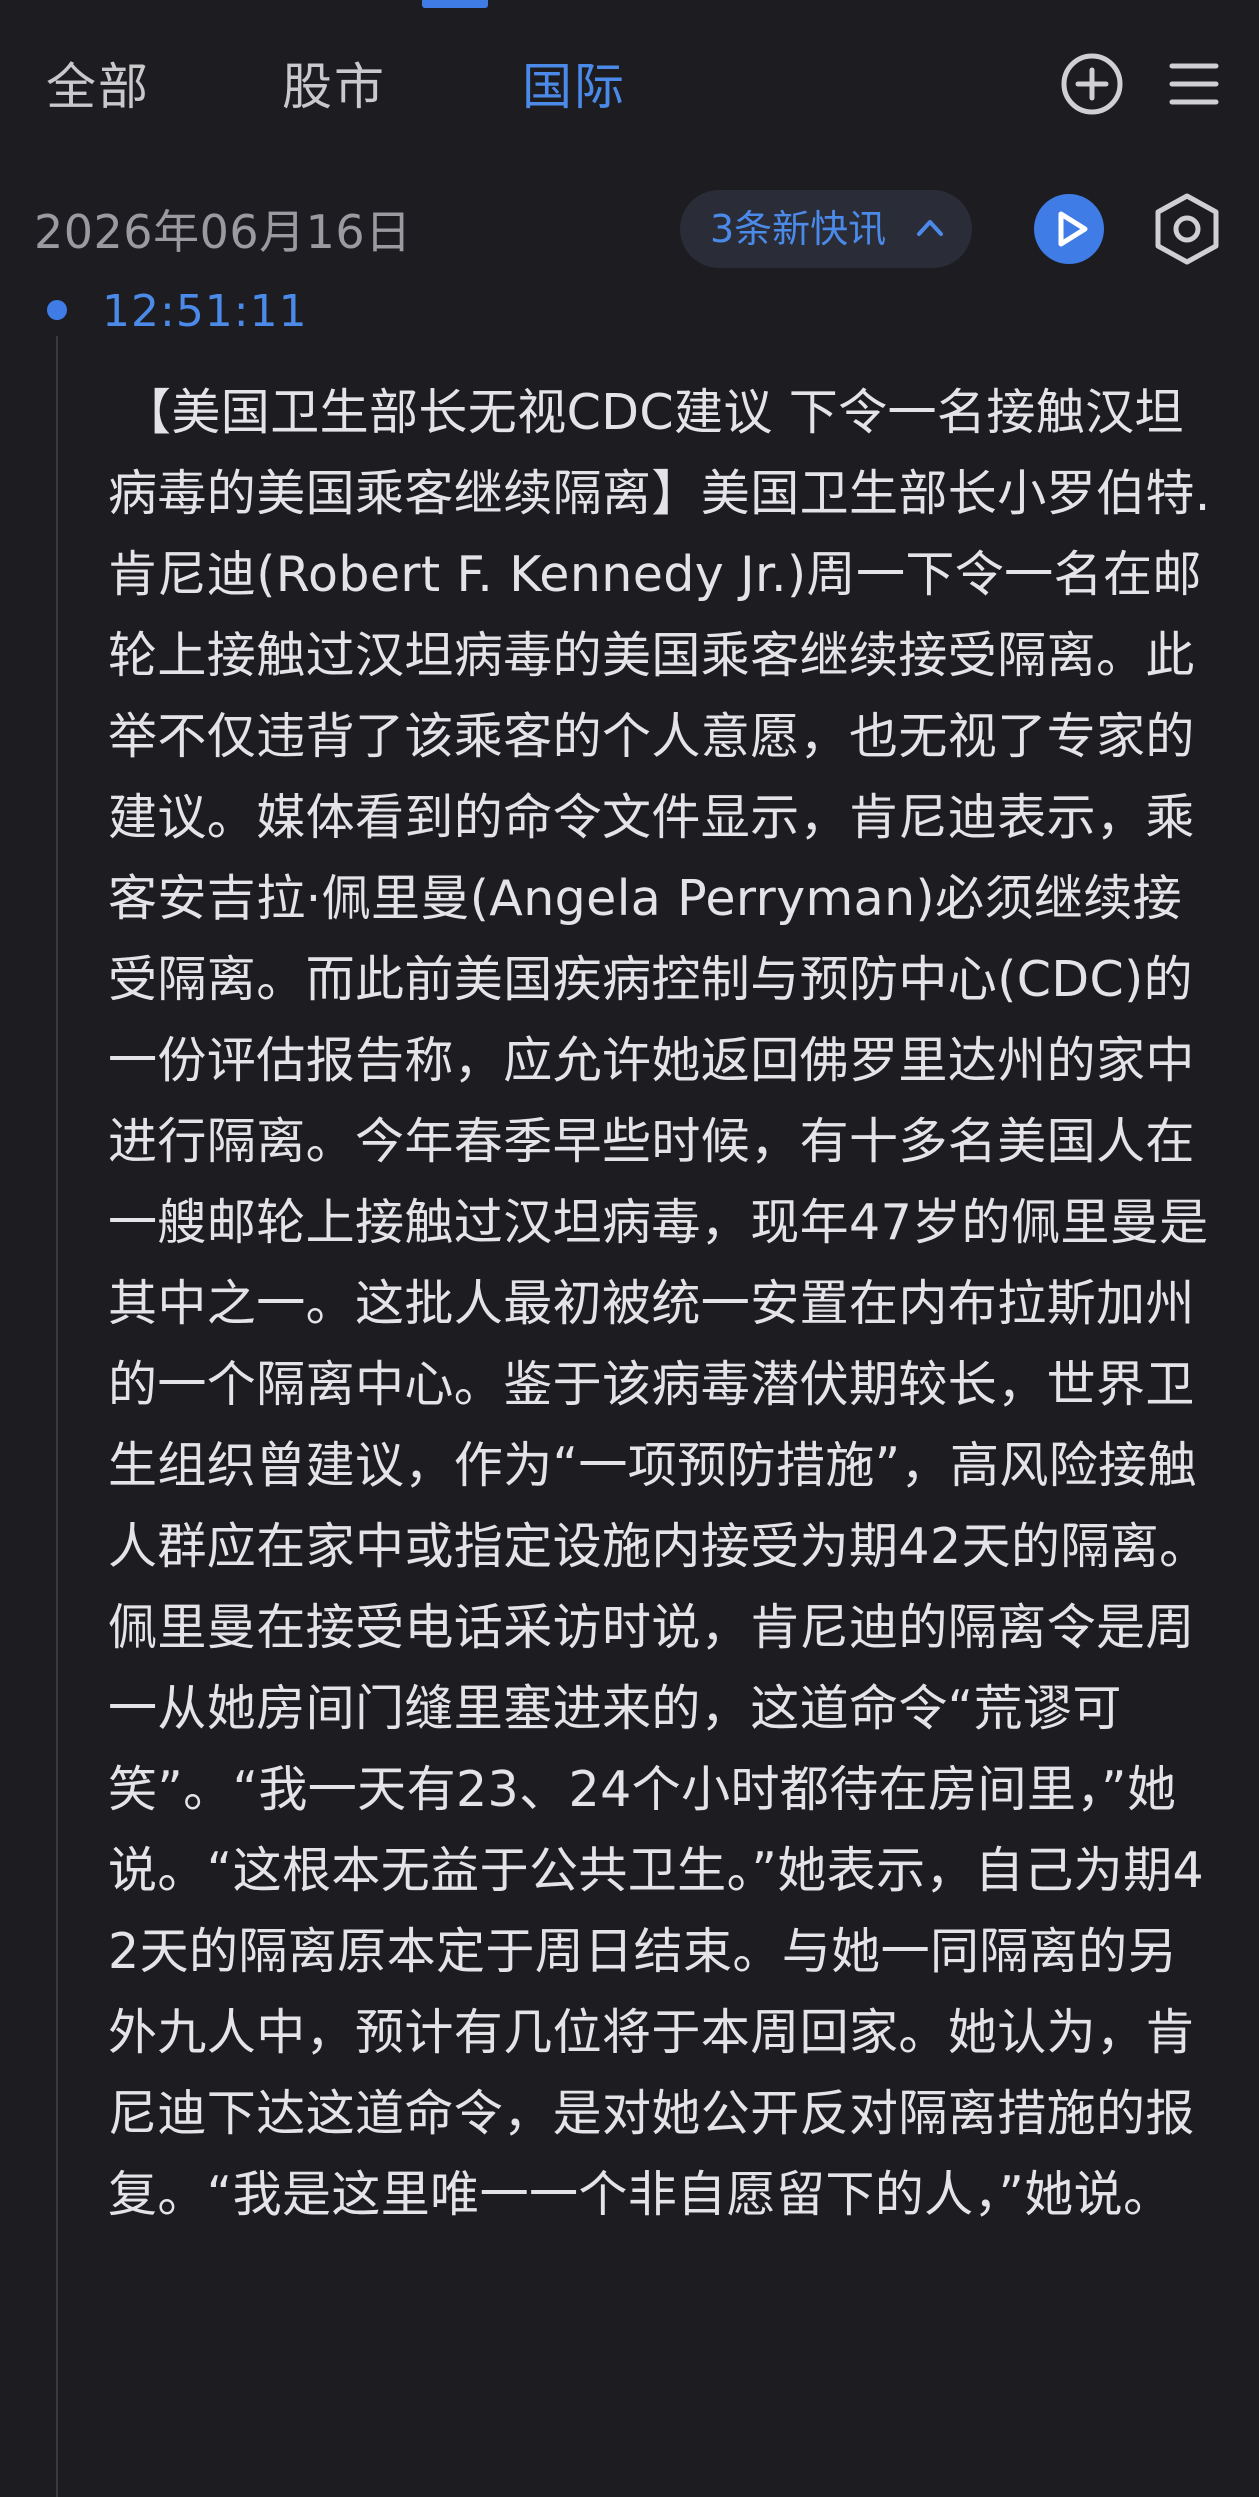 The width and height of the screenshot is (1259, 2497). I want to click on tab-stock-market: 股市, so click(334, 87).